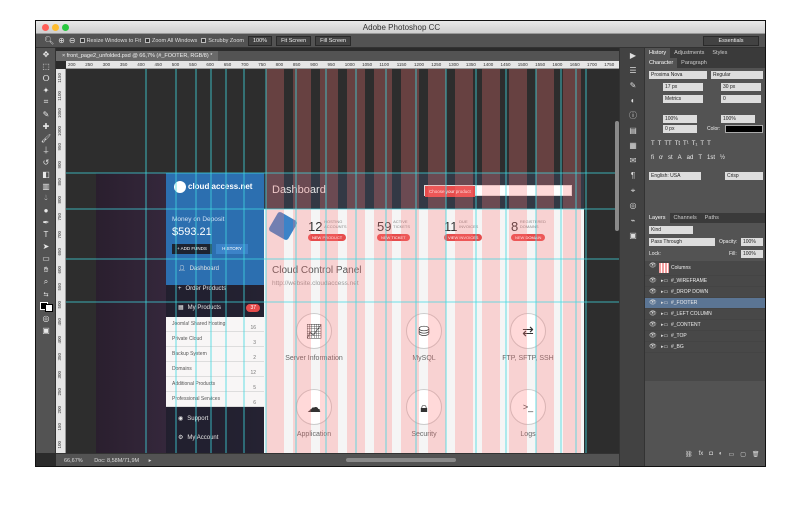 Image resolution: width=800 pixels, height=512 pixels. I want to click on actions-icon: ☰, so click(633, 70).